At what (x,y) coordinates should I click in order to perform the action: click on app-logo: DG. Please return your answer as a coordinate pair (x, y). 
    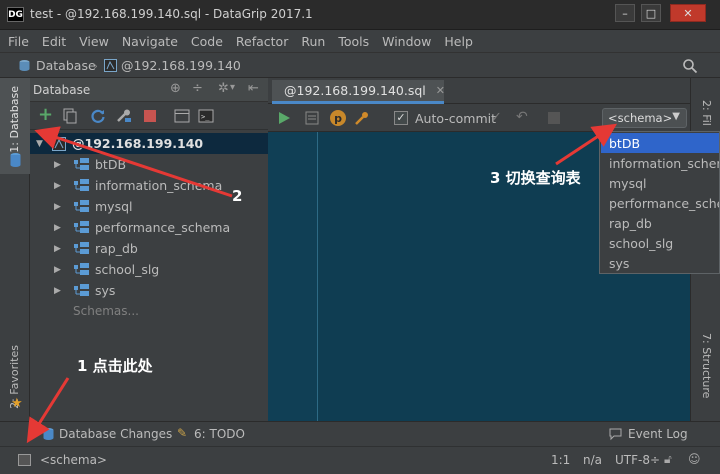
    Looking at the image, I should click on (15, 14).